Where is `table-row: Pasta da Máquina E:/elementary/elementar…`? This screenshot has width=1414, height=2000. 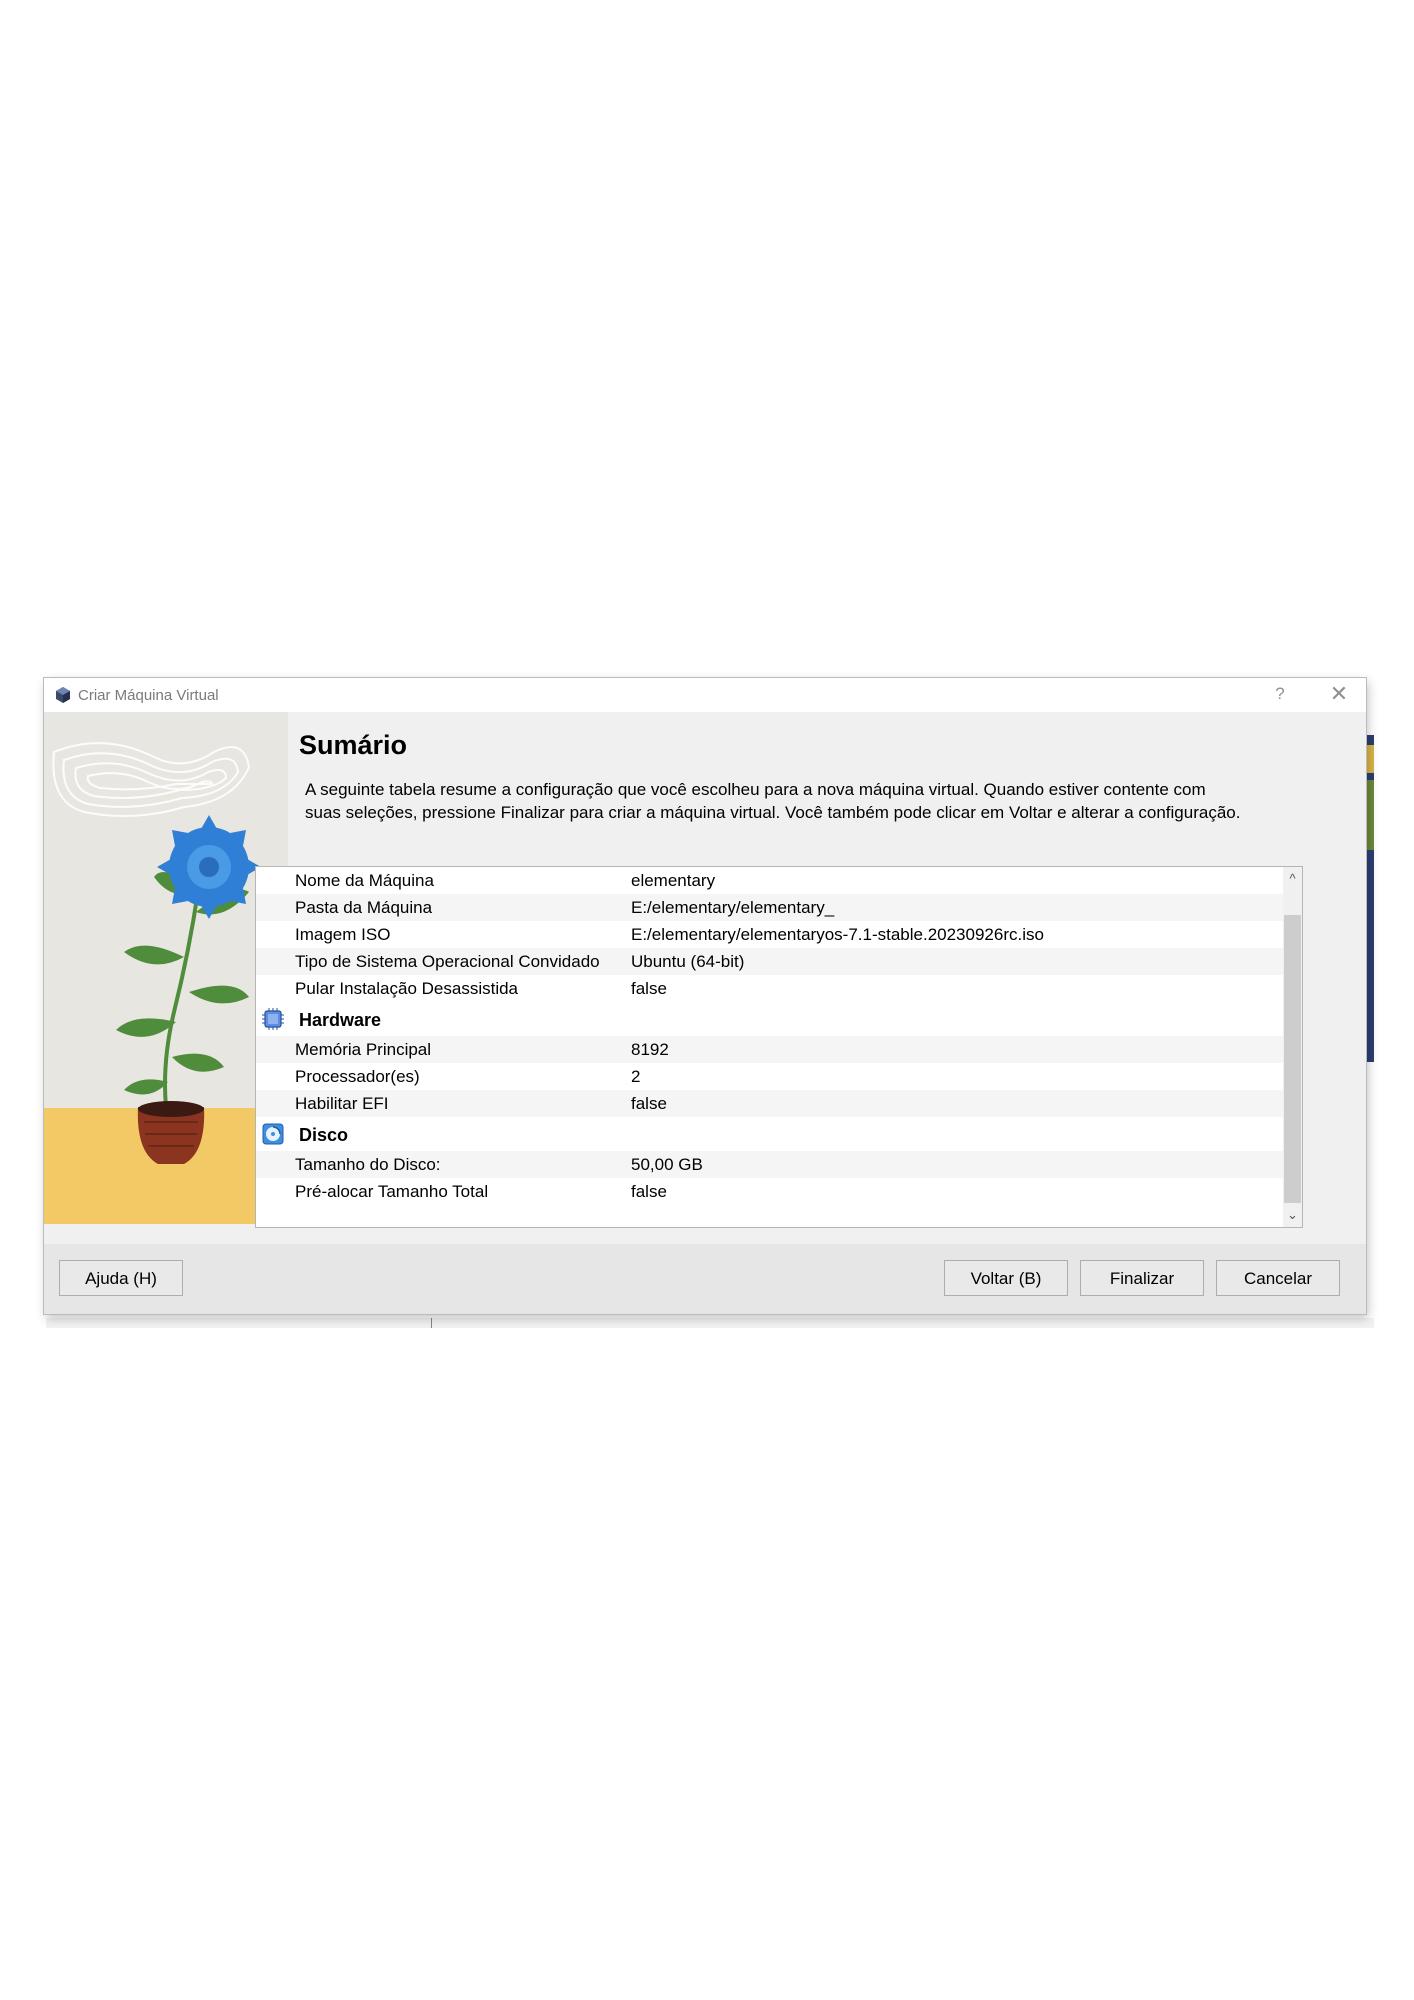
table-row: Pasta da Máquina E:/elementary/elementar… is located at coordinates (769, 907).